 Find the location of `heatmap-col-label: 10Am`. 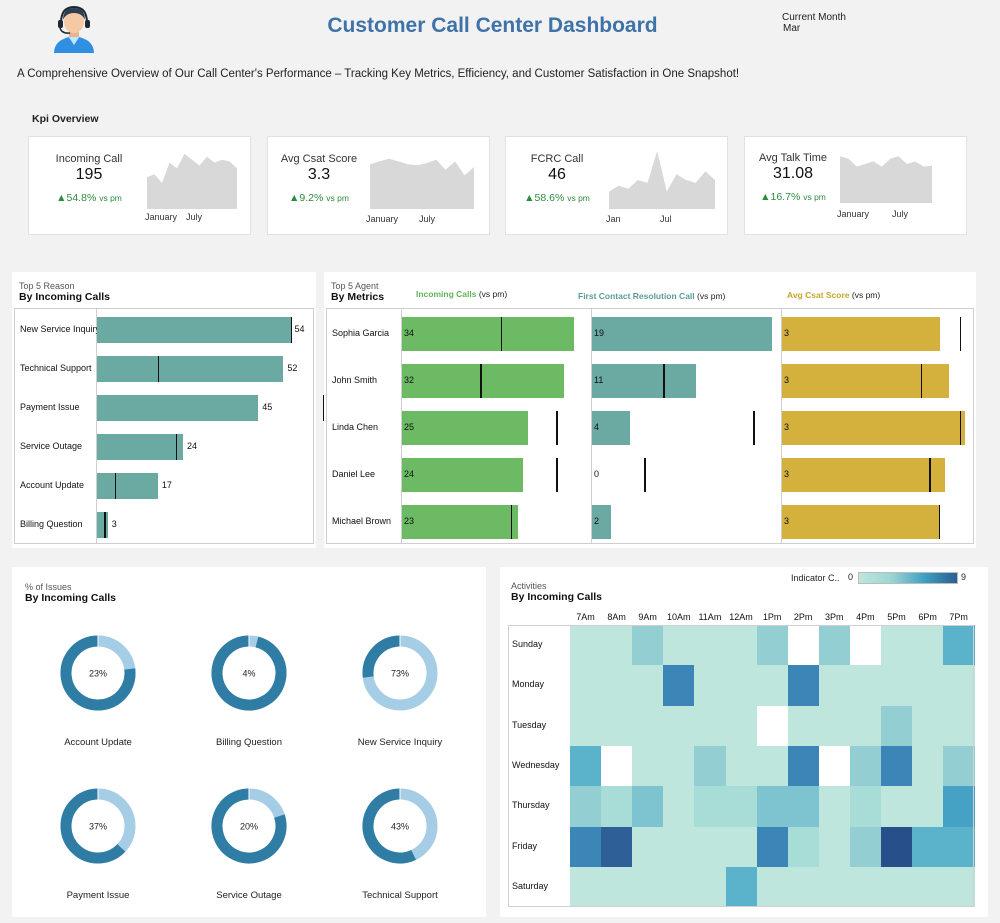

heatmap-col-label: 10Am is located at coordinates (679, 617).